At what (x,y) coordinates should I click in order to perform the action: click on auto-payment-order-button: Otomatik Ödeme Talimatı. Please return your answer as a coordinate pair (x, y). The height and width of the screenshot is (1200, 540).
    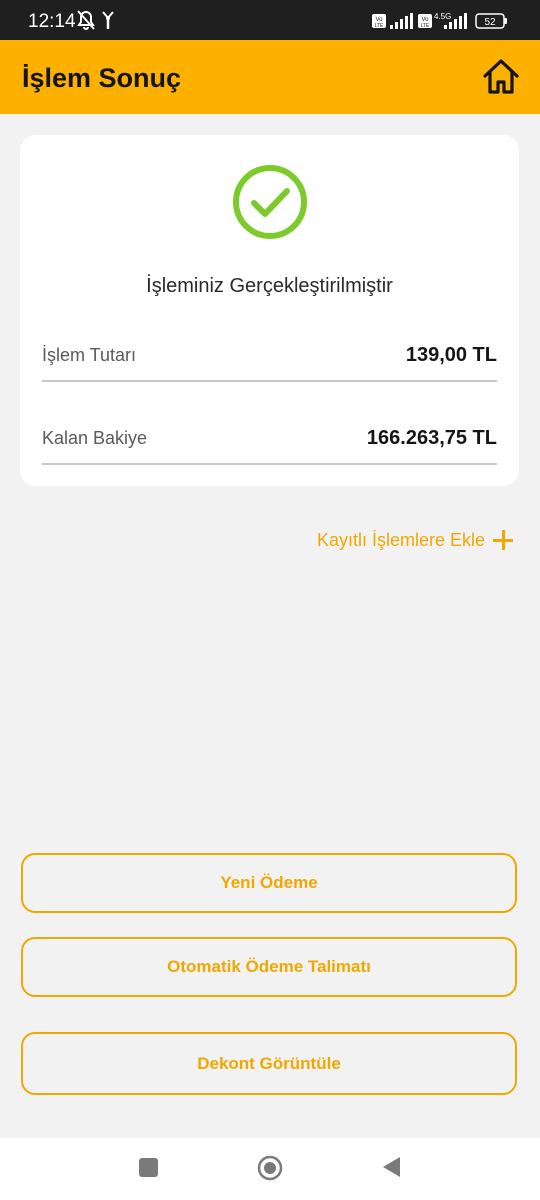
    Looking at the image, I should click on (269, 967).